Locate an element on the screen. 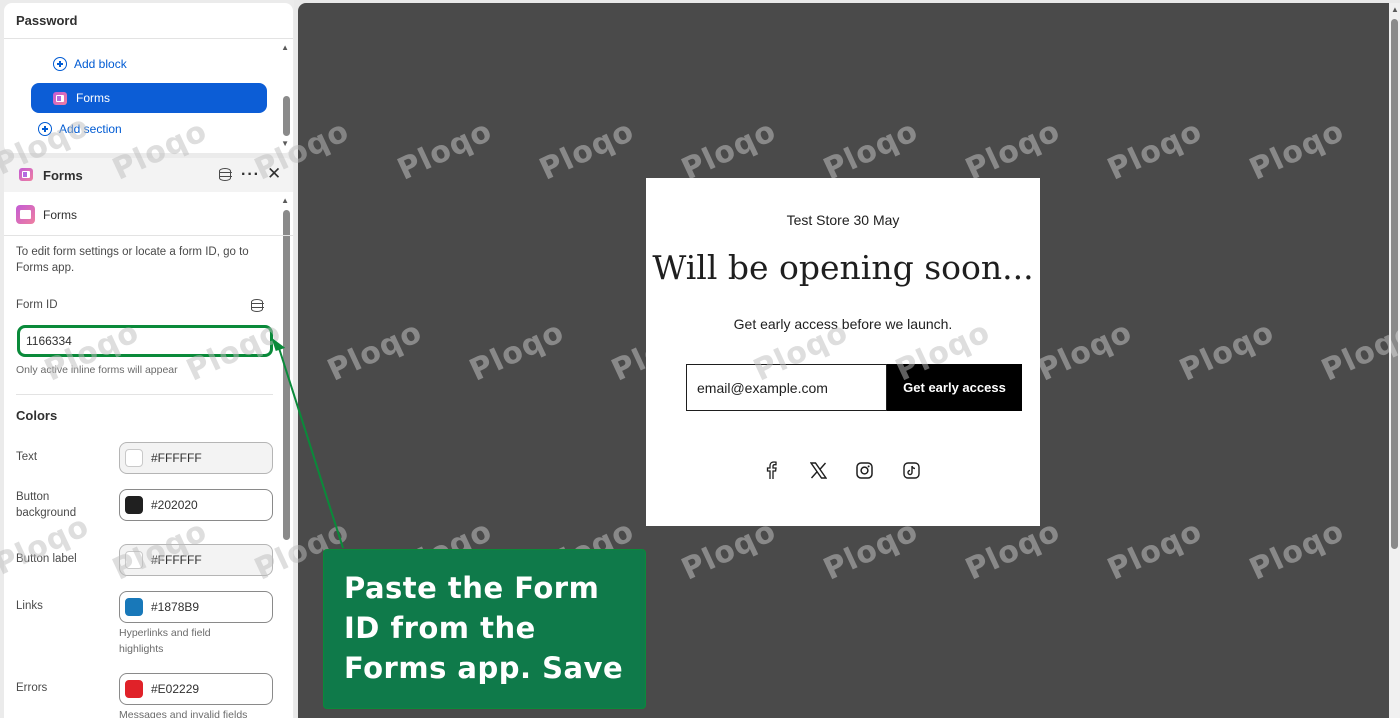  color-label-button-background: Button background is located at coordinates (46, 505).